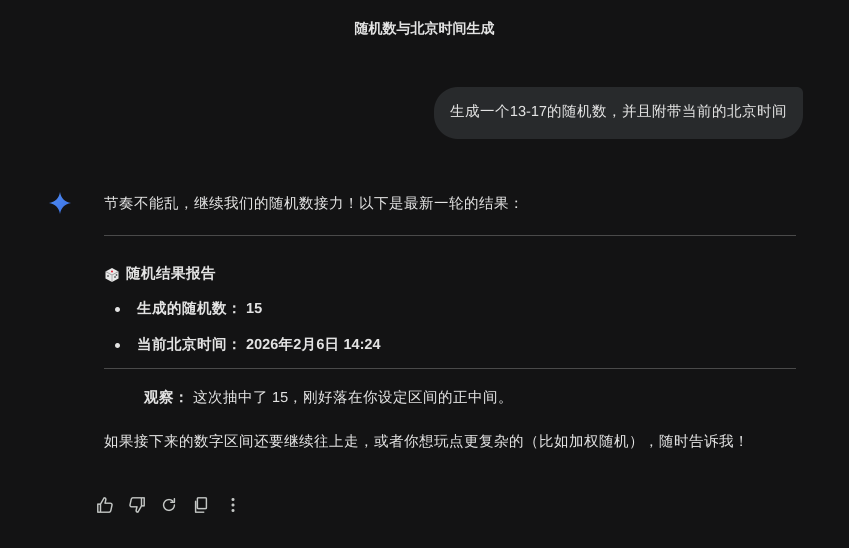 The width and height of the screenshot is (849, 548). Describe the element at coordinates (137, 505) in the screenshot. I see `thumbs-down-icon` at that location.